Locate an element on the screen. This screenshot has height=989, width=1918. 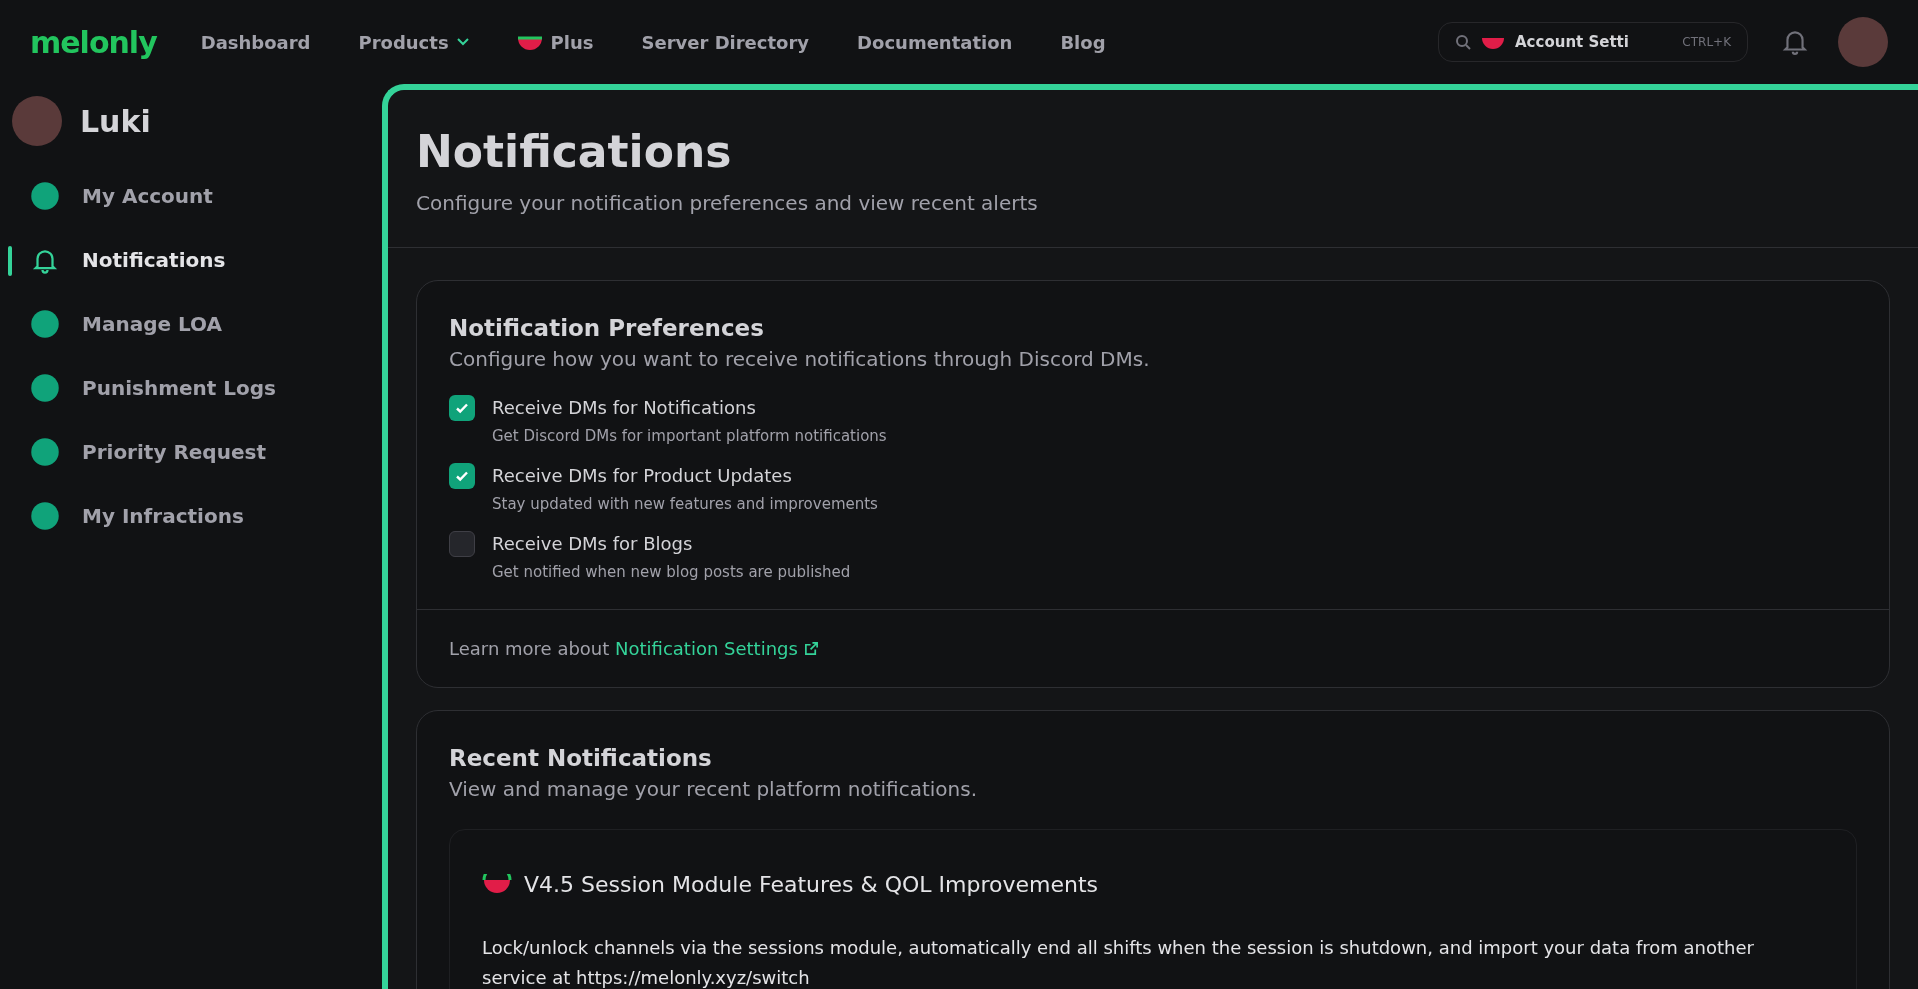
notification-body: Lock/unlock channels via the sessions module, automatically end all shifts when the session is shutdown, and import your data from another service at https://melonly.xyz/switch is located at coordinates (1118, 962).